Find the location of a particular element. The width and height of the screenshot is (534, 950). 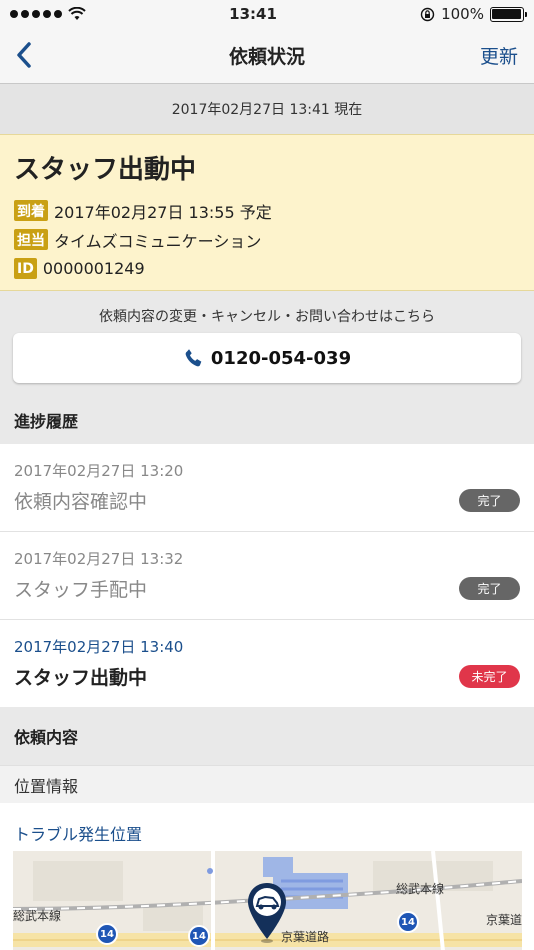

current-timestamp: 2017年02月27日 13:41 現在 is located at coordinates (267, 109).